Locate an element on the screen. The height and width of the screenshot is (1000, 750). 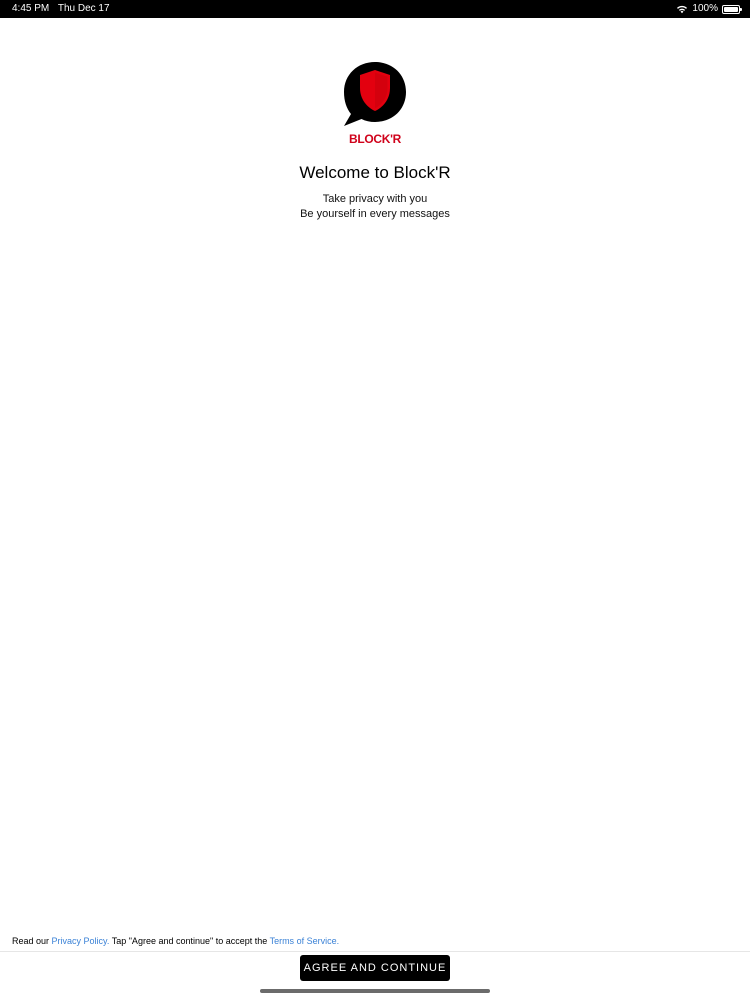
logo-wordmark: BLOCK'R is located at coordinates (375, 139).